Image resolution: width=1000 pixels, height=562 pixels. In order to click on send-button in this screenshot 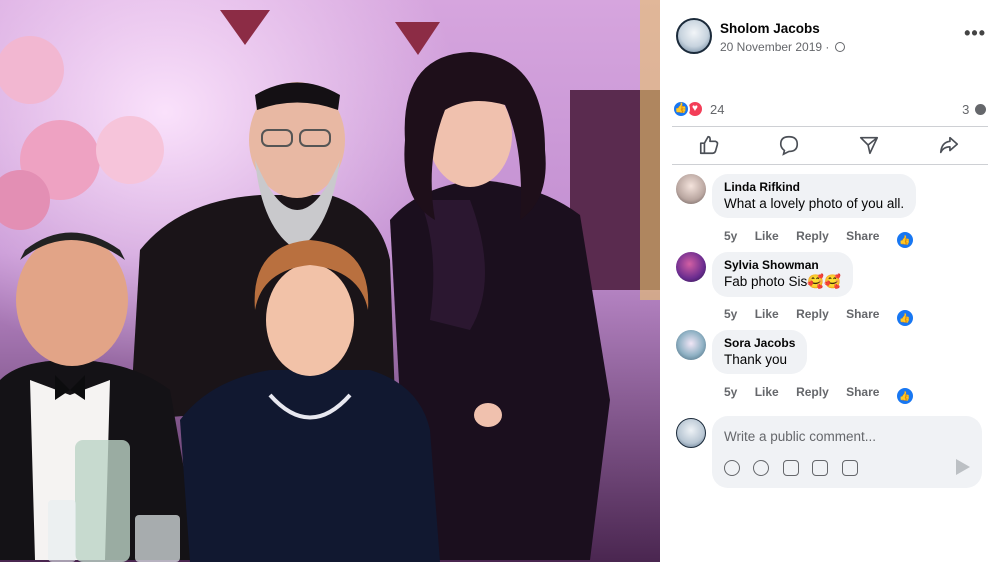, I will do `click(870, 146)`.